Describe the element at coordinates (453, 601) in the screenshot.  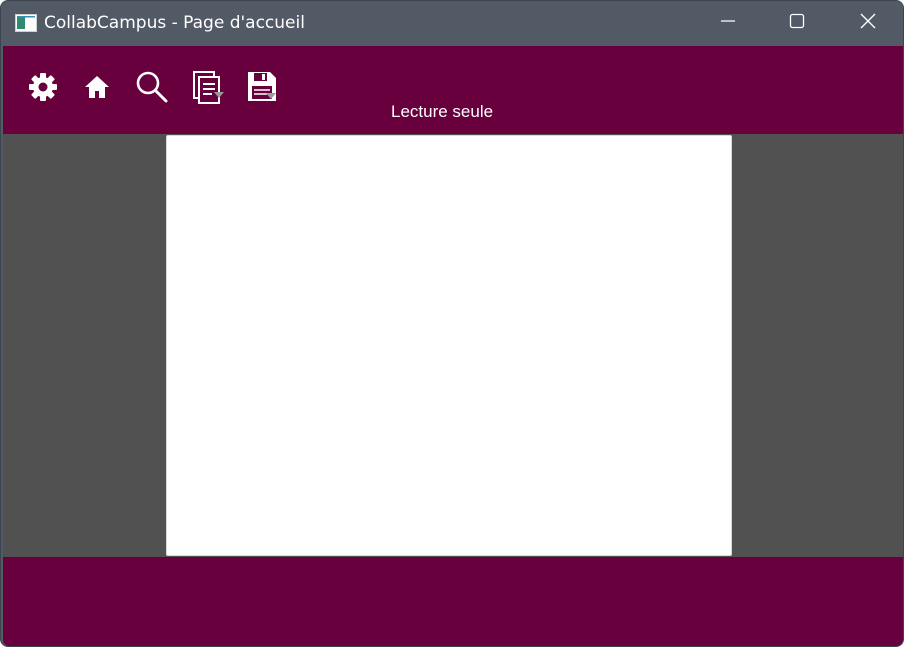
I see `footer-bar` at that location.